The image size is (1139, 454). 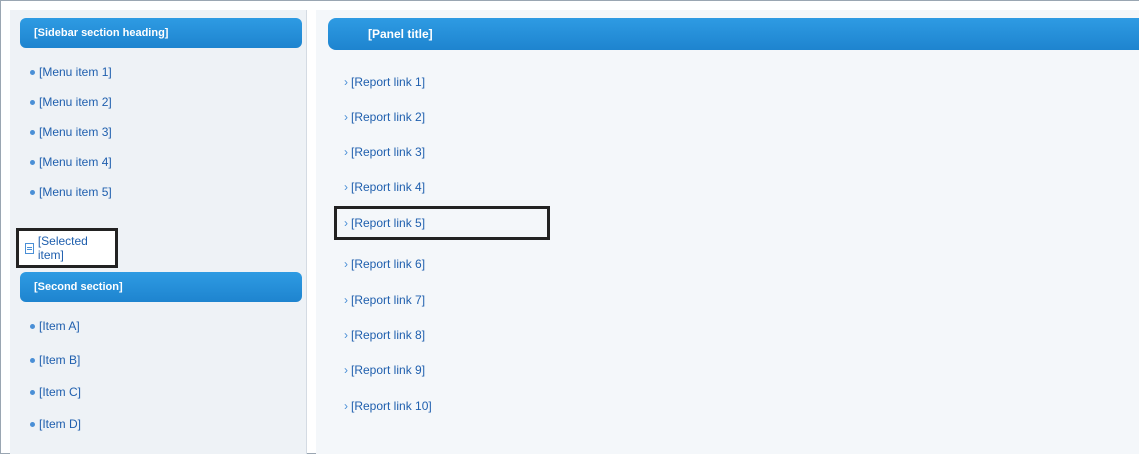 What do you see at coordinates (388, 335) in the screenshot?
I see `report-link-label: [Report link 8]` at bounding box center [388, 335].